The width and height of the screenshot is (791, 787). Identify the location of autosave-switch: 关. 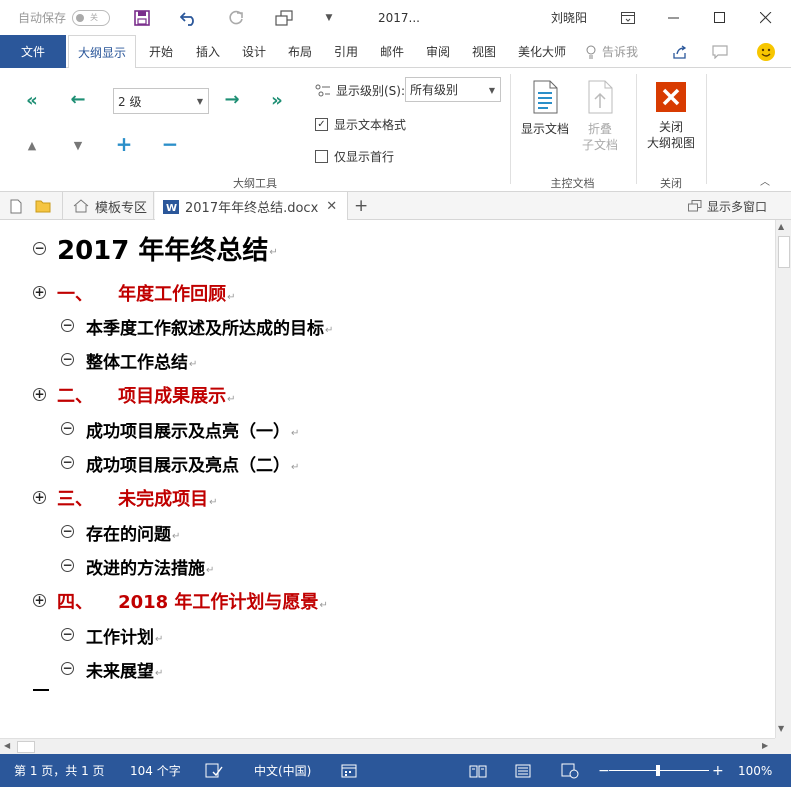
(91, 17).